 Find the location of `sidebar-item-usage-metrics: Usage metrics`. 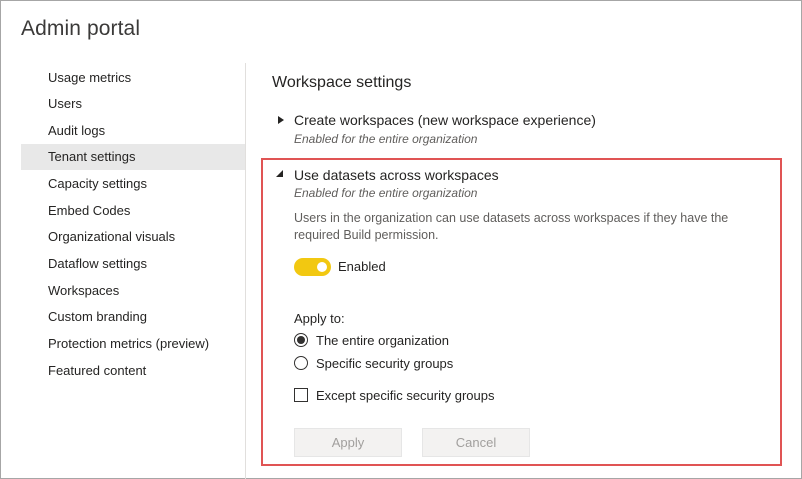

sidebar-item-usage-metrics: Usage metrics is located at coordinates (133, 78).